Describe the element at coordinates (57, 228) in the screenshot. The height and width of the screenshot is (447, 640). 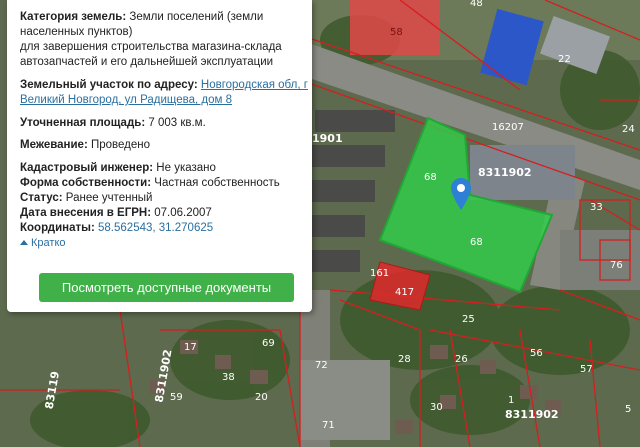
I see `coords-label: Координаты:` at that location.